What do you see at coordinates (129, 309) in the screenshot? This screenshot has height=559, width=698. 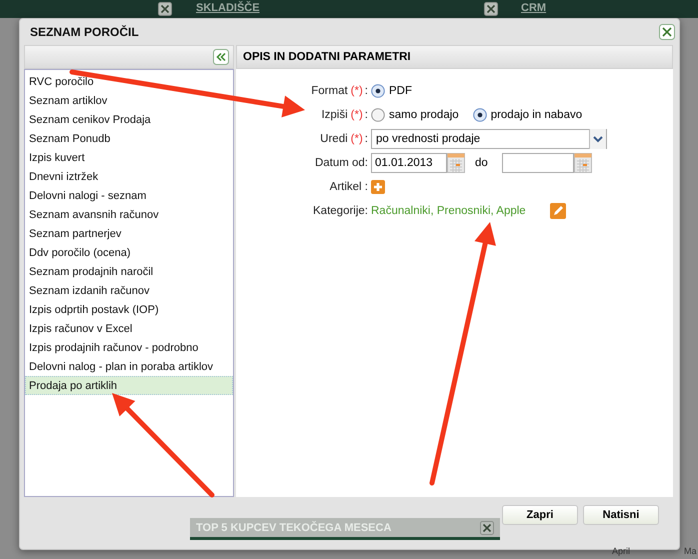 I see `report-item: Izpis odprtih postavk (IOP)` at bounding box center [129, 309].